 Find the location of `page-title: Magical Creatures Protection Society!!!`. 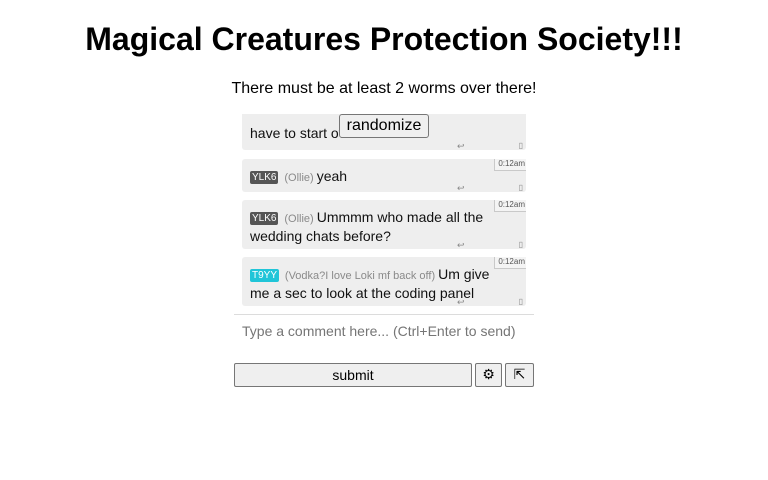

page-title: Magical Creatures Protection Society!!! is located at coordinates (384, 39).